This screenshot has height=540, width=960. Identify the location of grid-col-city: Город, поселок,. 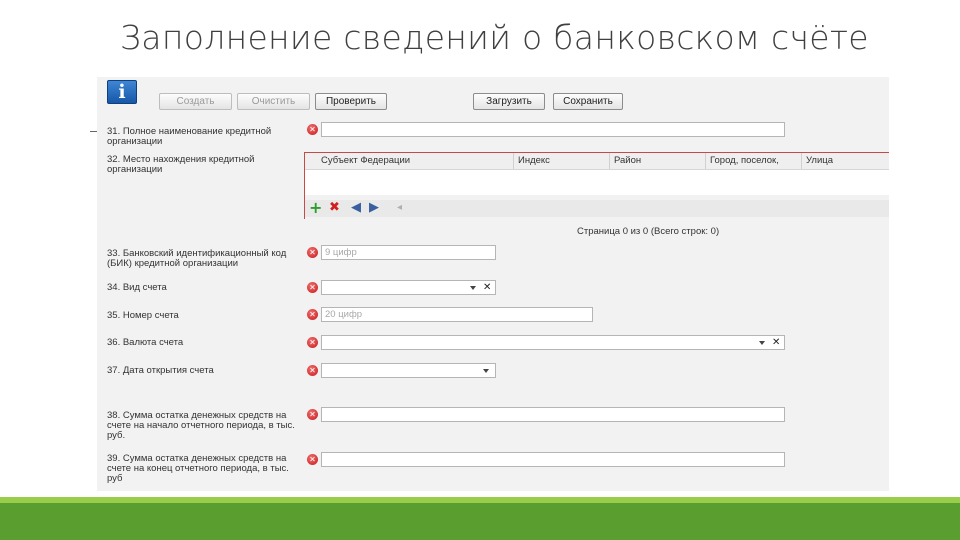
(753, 161).